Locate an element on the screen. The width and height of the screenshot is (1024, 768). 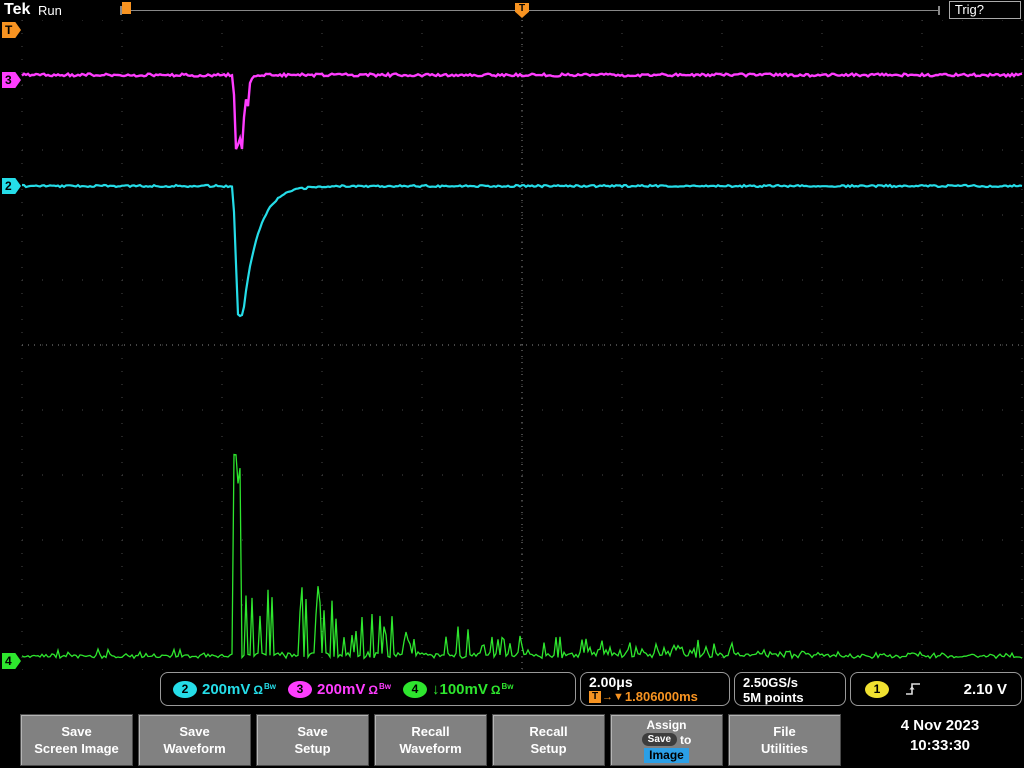
ch2-scale-value: 200mV is located at coordinates (226, 689).